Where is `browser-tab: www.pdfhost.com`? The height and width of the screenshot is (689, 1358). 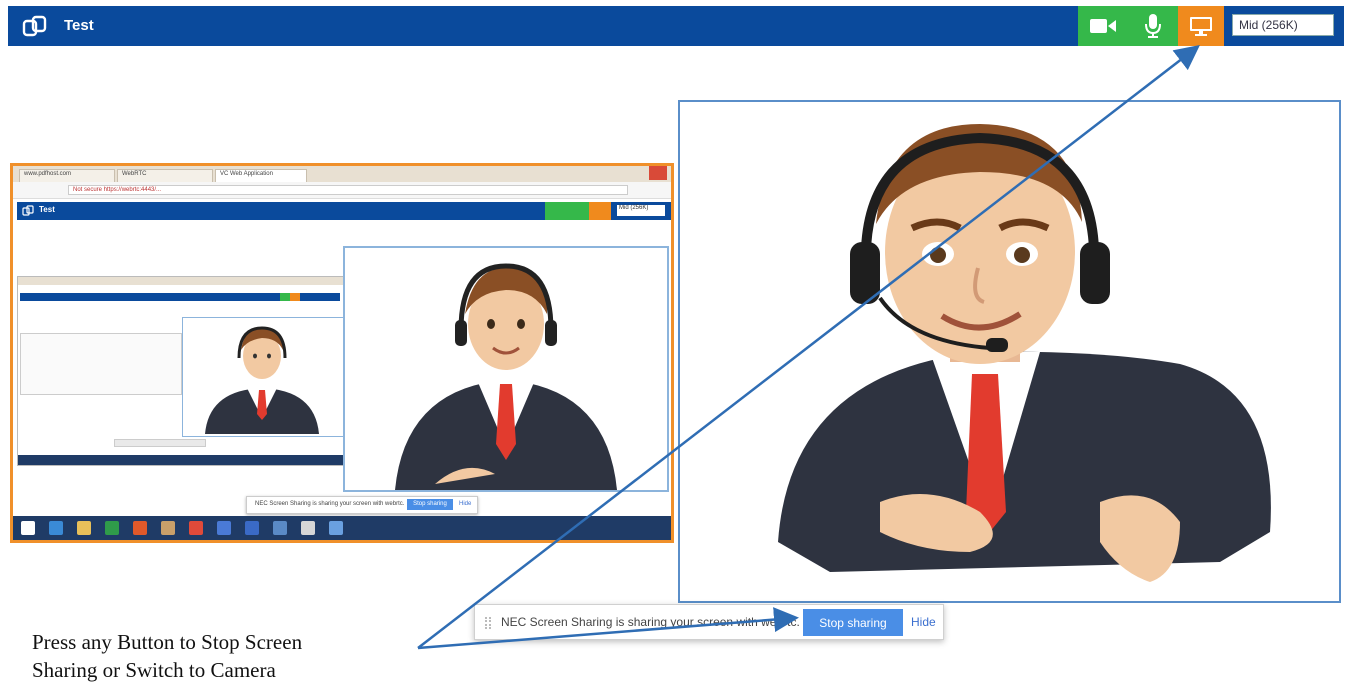 browser-tab: www.pdfhost.com is located at coordinates (67, 175).